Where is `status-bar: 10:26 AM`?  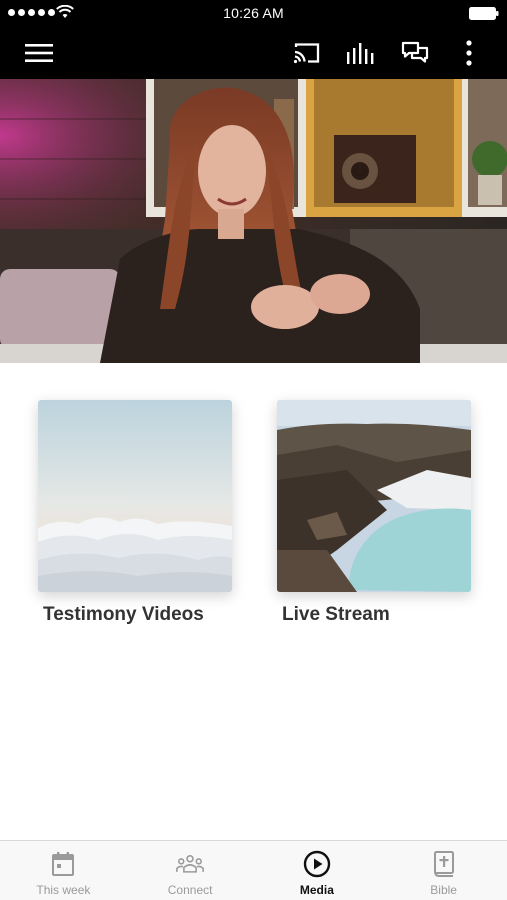
status-bar: 10:26 AM is located at coordinates (253, 13).